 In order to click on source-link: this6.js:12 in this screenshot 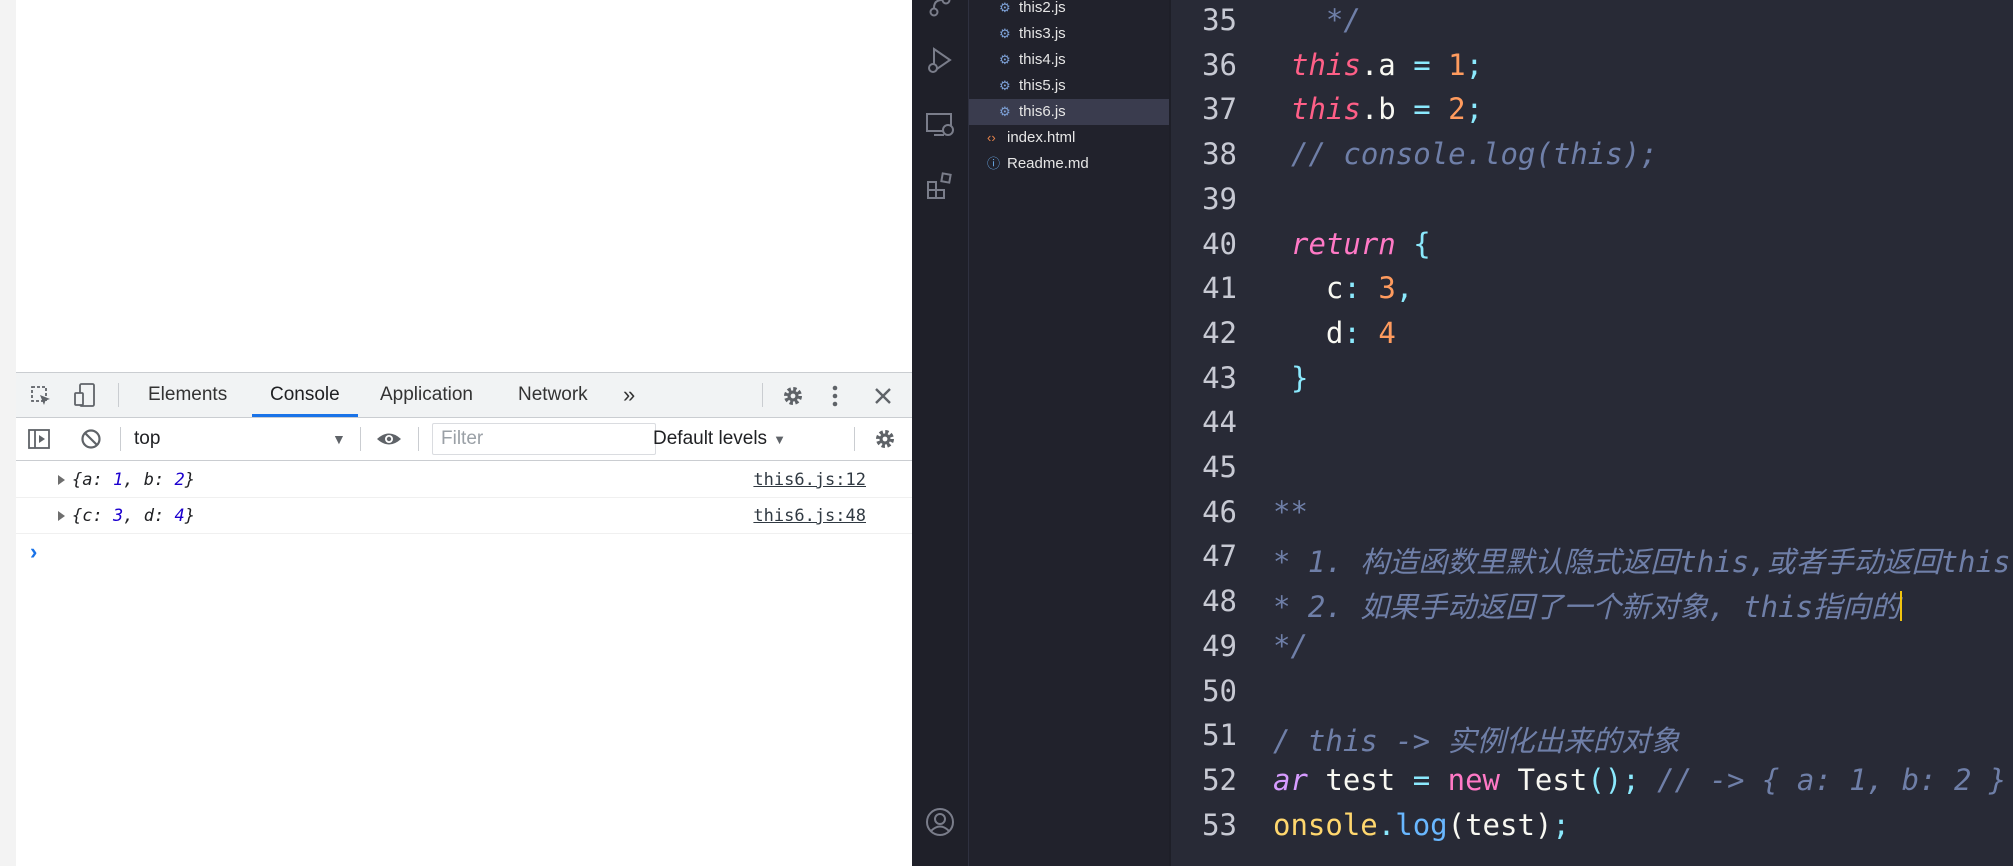, I will do `click(809, 480)`.